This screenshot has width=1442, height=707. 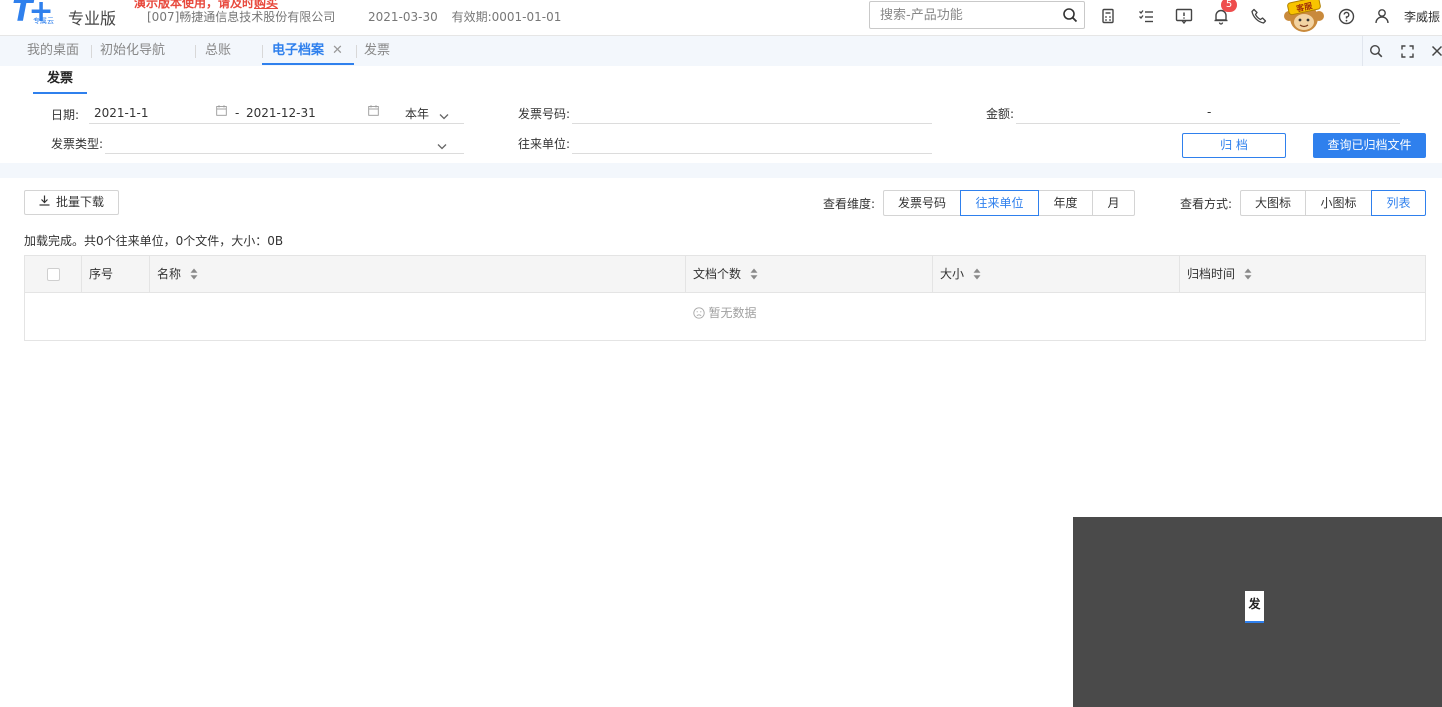 What do you see at coordinates (1422, 16) in the screenshot?
I see `username: 李威振` at bounding box center [1422, 16].